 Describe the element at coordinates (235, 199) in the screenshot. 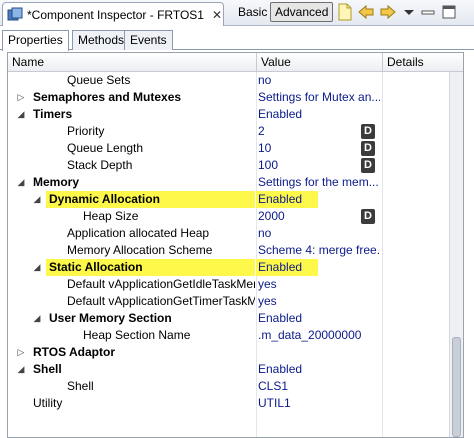

I see `table-row: ◢ Dynamic Allocation Enabled` at that location.